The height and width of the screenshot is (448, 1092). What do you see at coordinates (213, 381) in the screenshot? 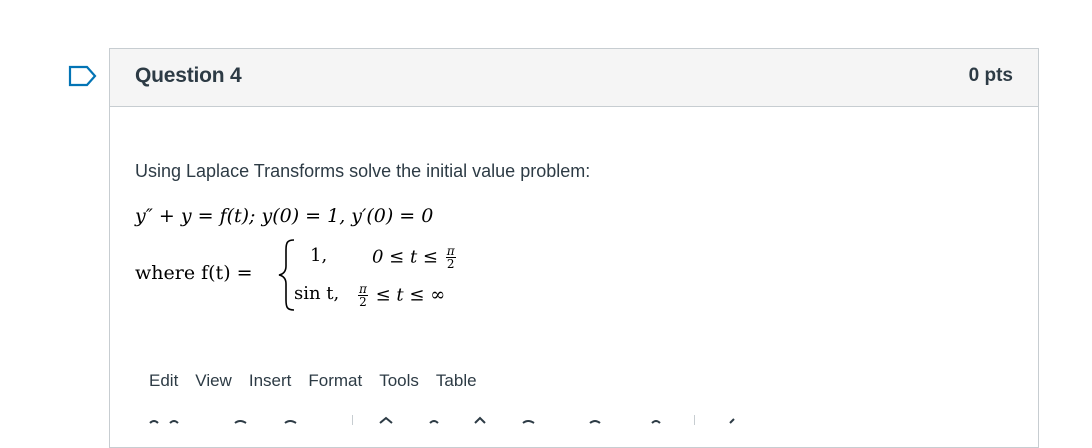
I see `menu-view: View` at bounding box center [213, 381].